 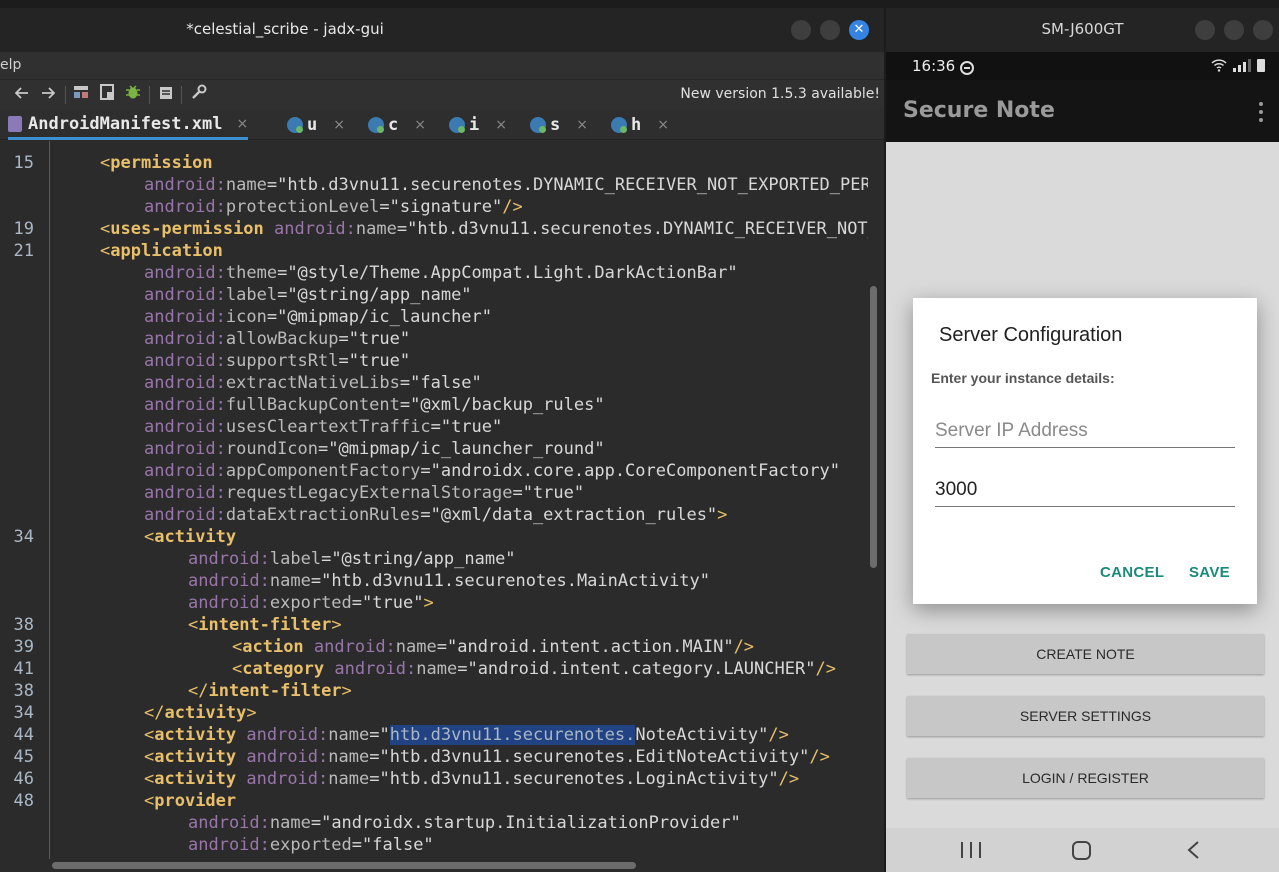 What do you see at coordinates (81, 95) in the screenshot?
I see `class-tree-icon` at bounding box center [81, 95].